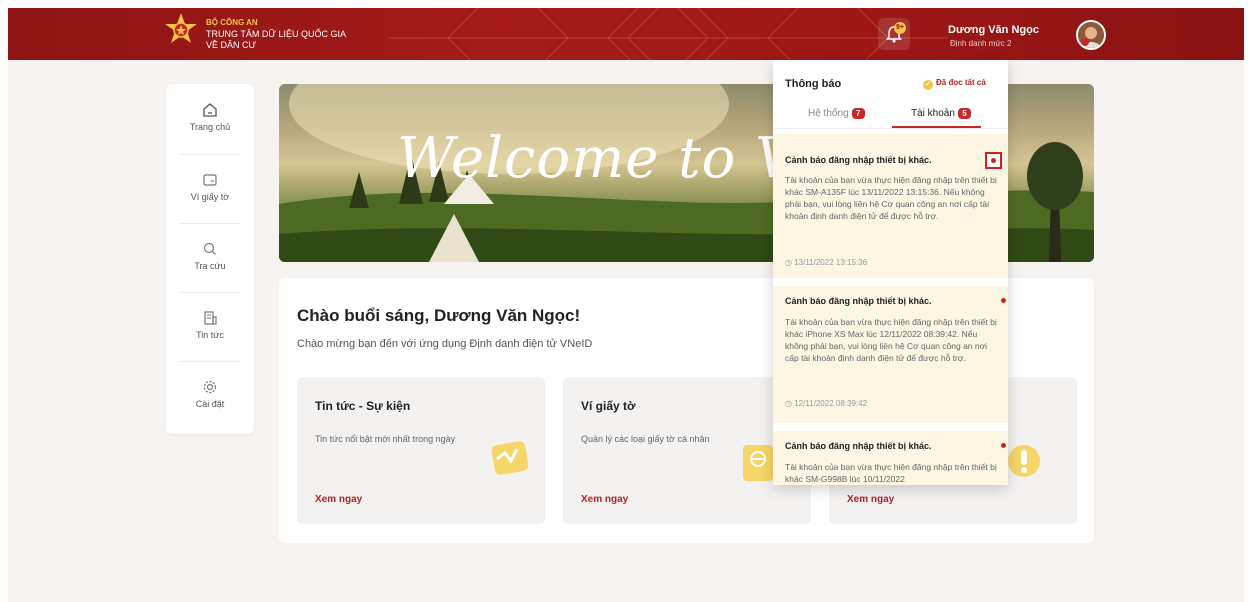 Image resolution: width=1252 pixels, height=602 pixels. Describe the element at coordinates (210, 266) in the screenshot. I see `sidebar-item-label: Tra cứu` at that location.